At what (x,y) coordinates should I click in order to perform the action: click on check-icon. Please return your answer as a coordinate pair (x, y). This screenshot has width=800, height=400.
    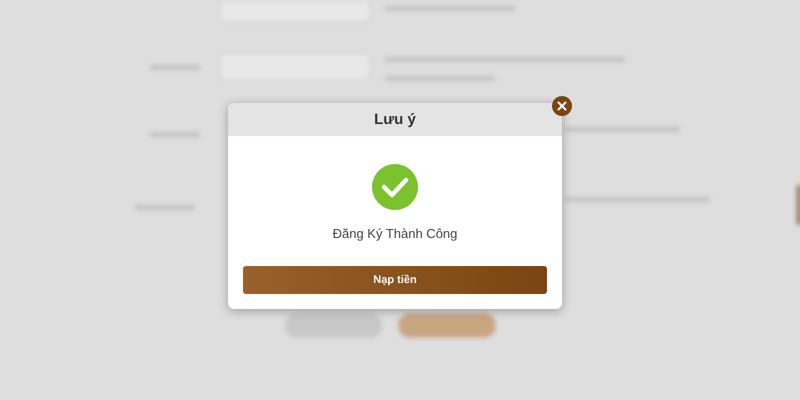
    Looking at the image, I should click on (395, 187).